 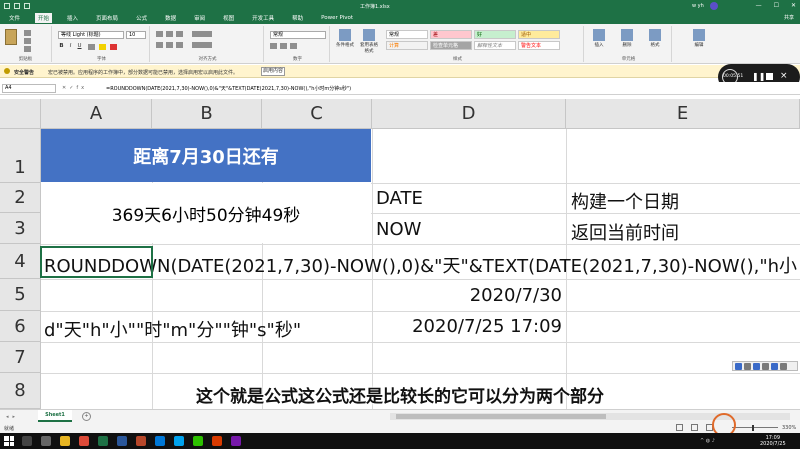 I want to click on chevron-up-icon: ^, so click(x=702, y=441).